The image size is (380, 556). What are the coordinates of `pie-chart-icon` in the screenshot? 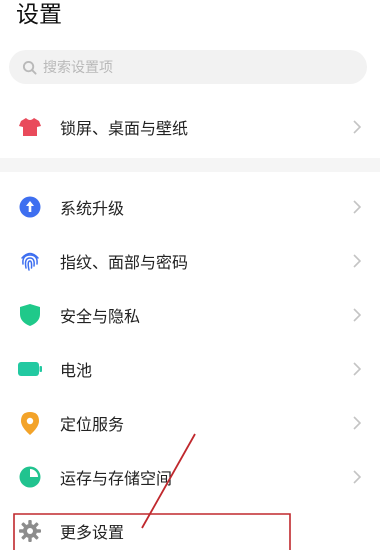 It's located at (30, 477).